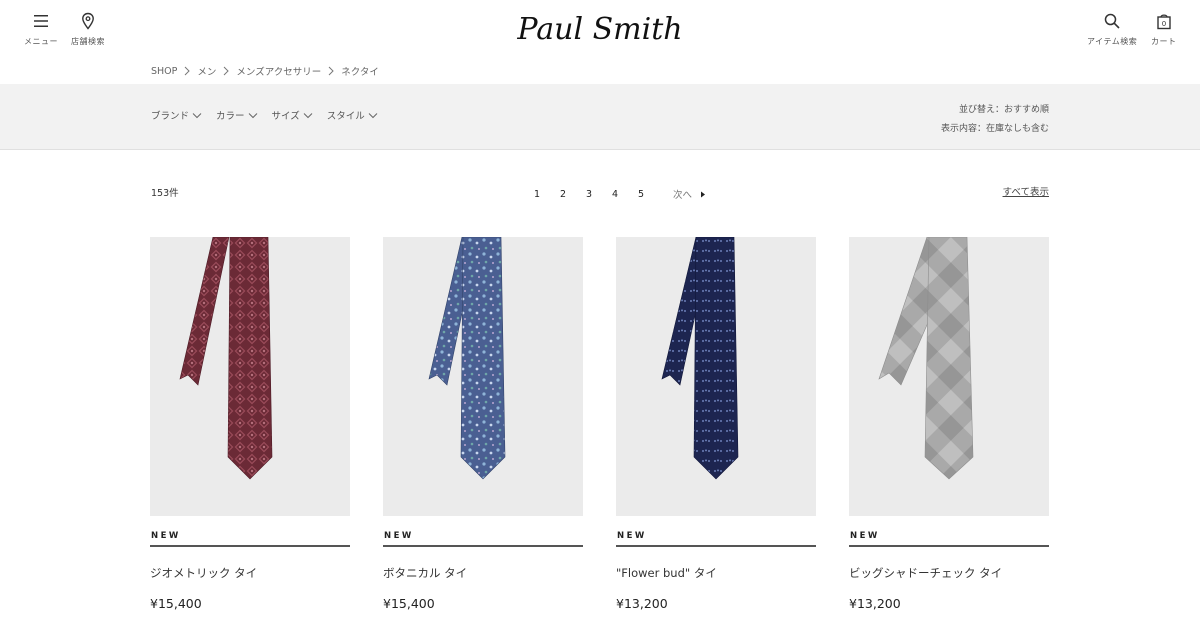 This screenshot has width=1200, height=630. I want to click on hamburger-icon, so click(41, 21).